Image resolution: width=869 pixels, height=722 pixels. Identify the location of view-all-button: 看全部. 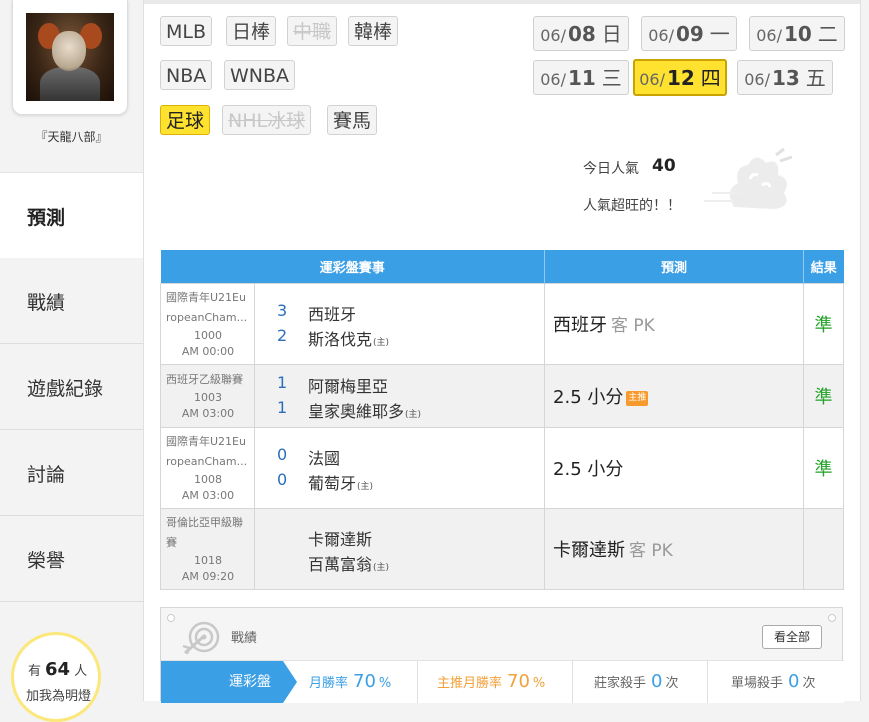
(792, 637).